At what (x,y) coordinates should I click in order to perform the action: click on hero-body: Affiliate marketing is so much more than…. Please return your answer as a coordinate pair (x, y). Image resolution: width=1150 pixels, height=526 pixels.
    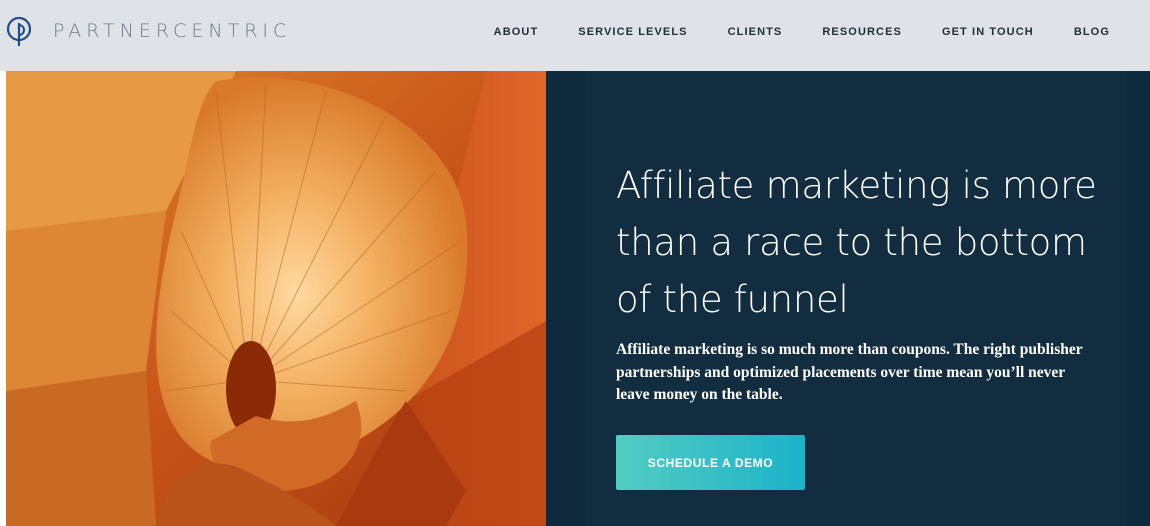
    Looking at the image, I should click on (849, 372).